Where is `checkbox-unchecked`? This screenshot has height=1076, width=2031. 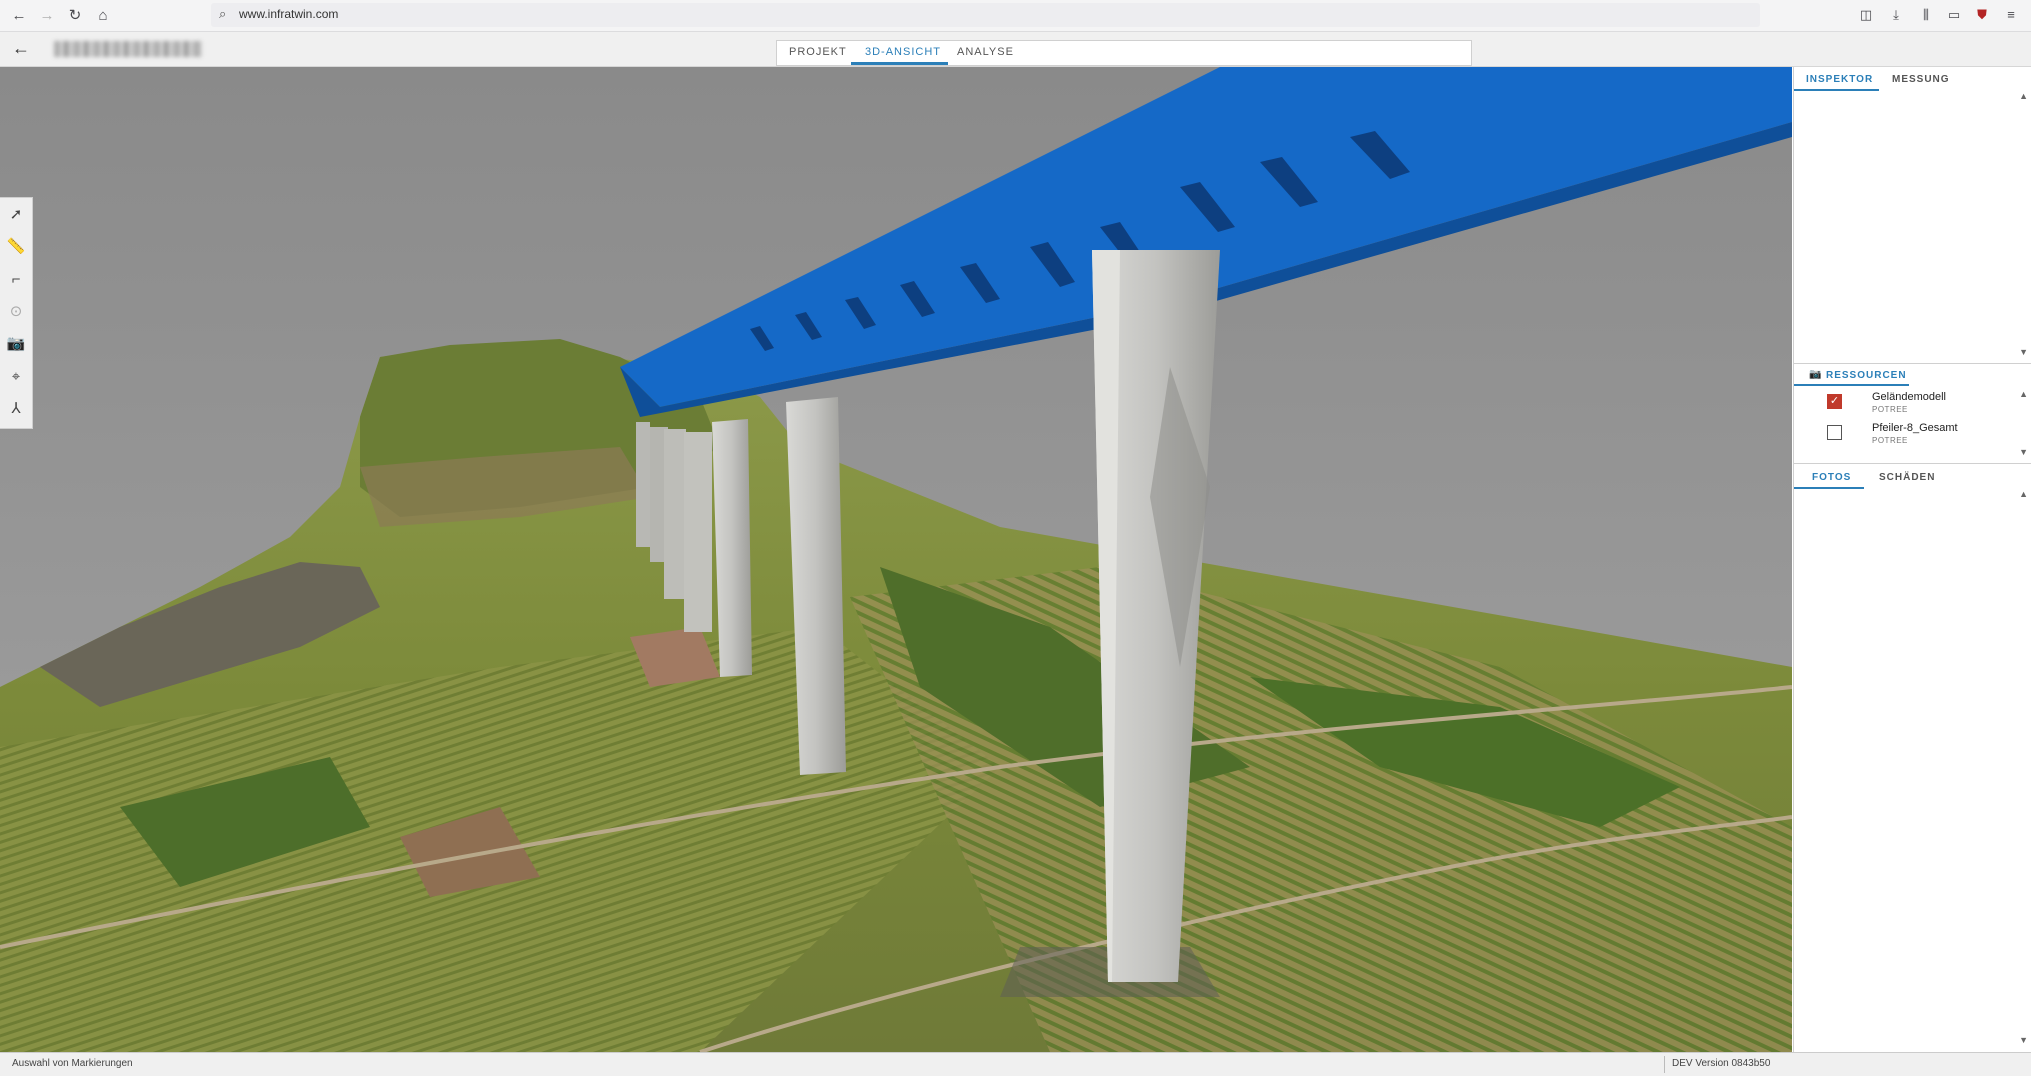
checkbox-unchecked is located at coordinates (1834, 432).